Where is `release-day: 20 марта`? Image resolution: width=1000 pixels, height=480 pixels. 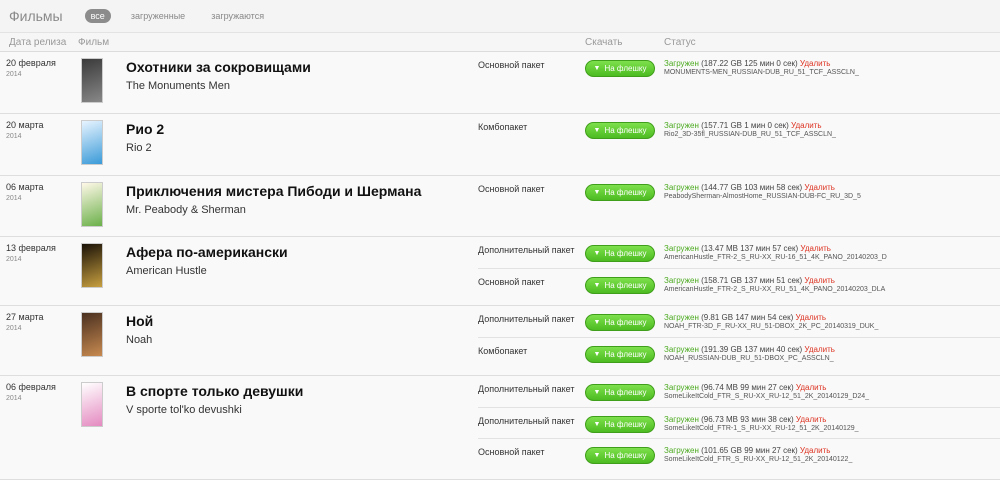
release-day: 20 марта is located at coordinates (25, 125).